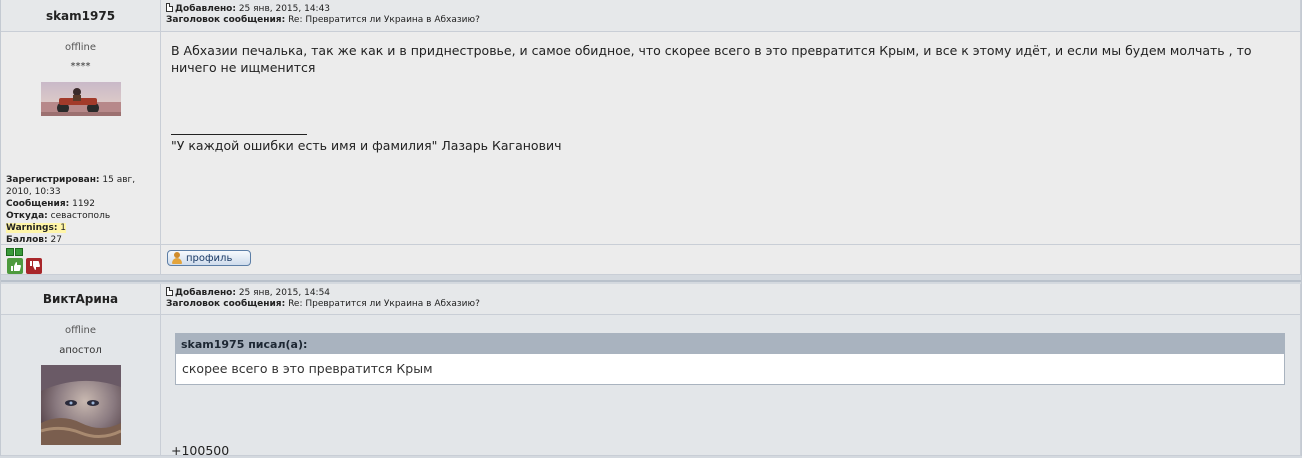 This screenshot has height=458, width=1302. I want to click on post-author-name: ВиктАрина, so click(81, 299).